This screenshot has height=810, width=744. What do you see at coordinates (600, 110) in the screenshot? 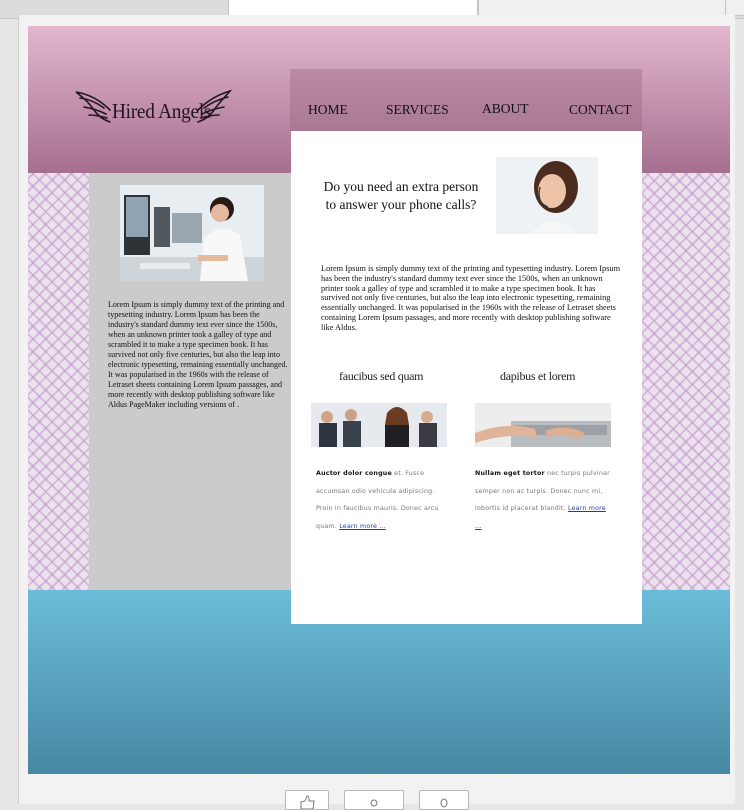
I see `nav-contact: CONTACT` at bounding box center [600, 110].